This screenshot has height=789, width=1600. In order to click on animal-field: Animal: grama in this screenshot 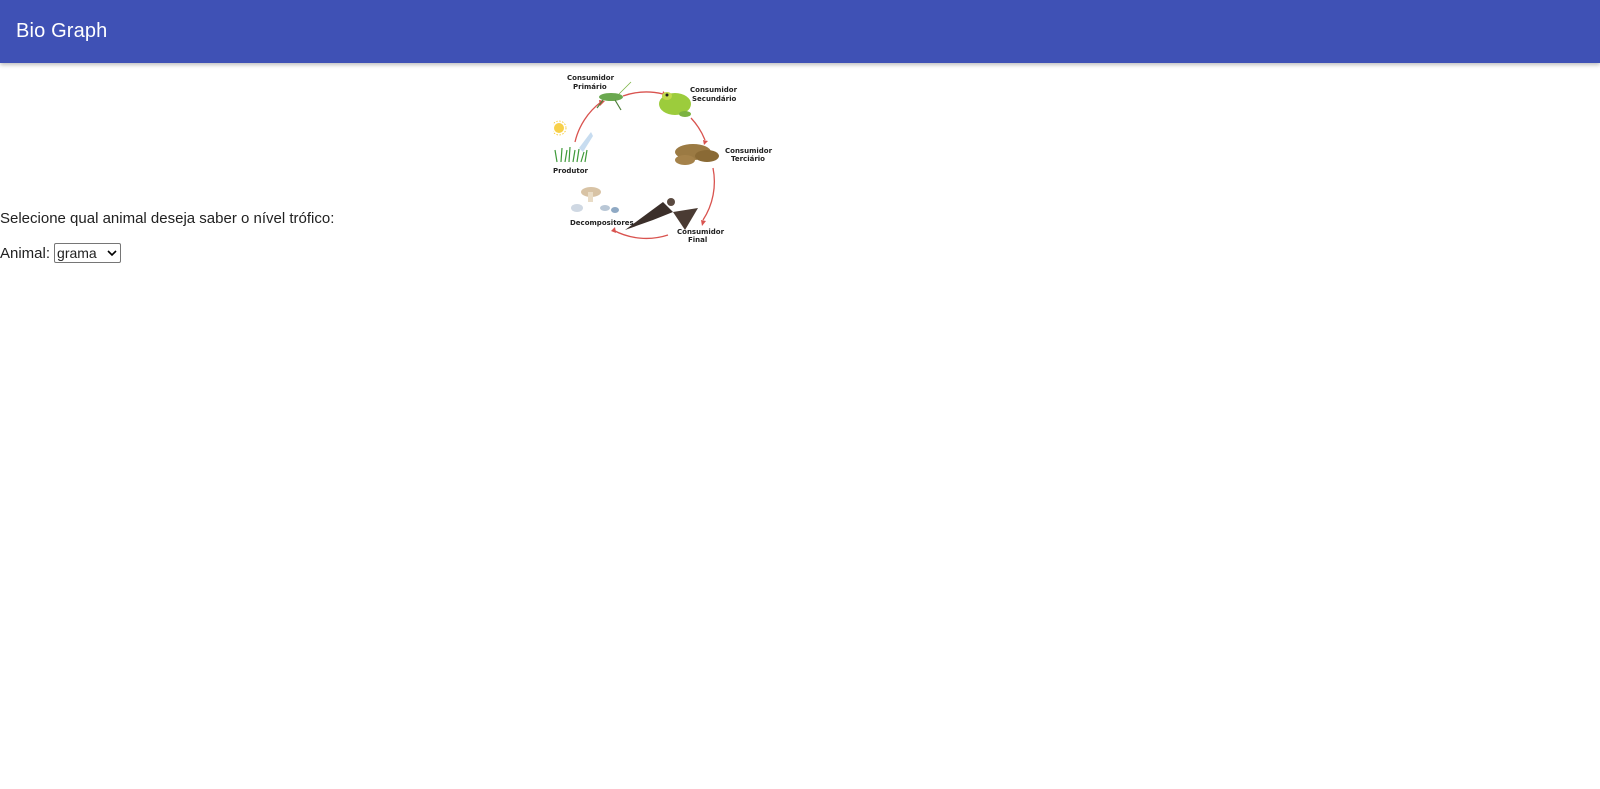, I will do `click(61, 253)`.